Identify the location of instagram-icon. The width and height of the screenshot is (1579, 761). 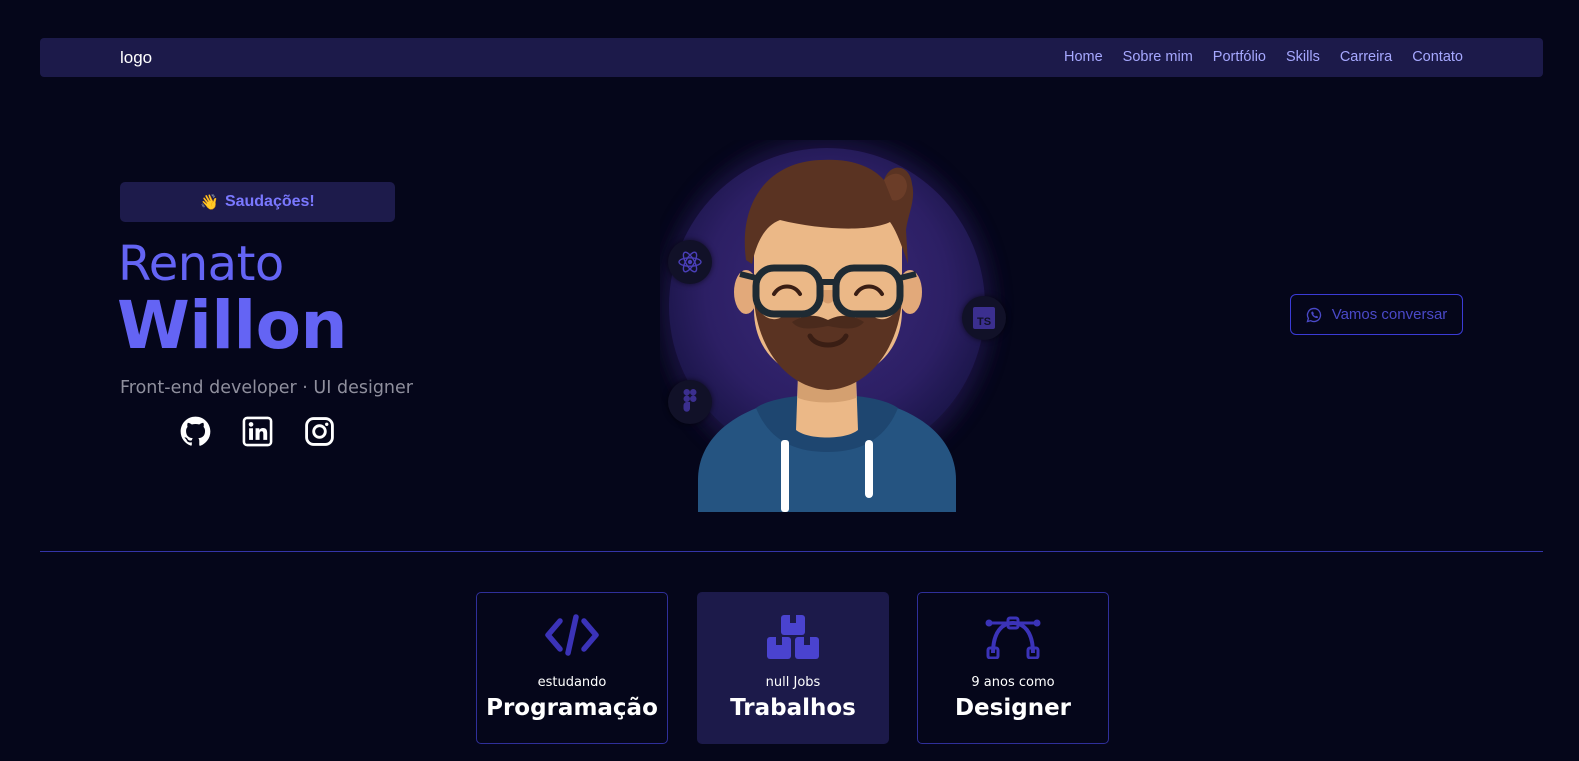
(319, 431).